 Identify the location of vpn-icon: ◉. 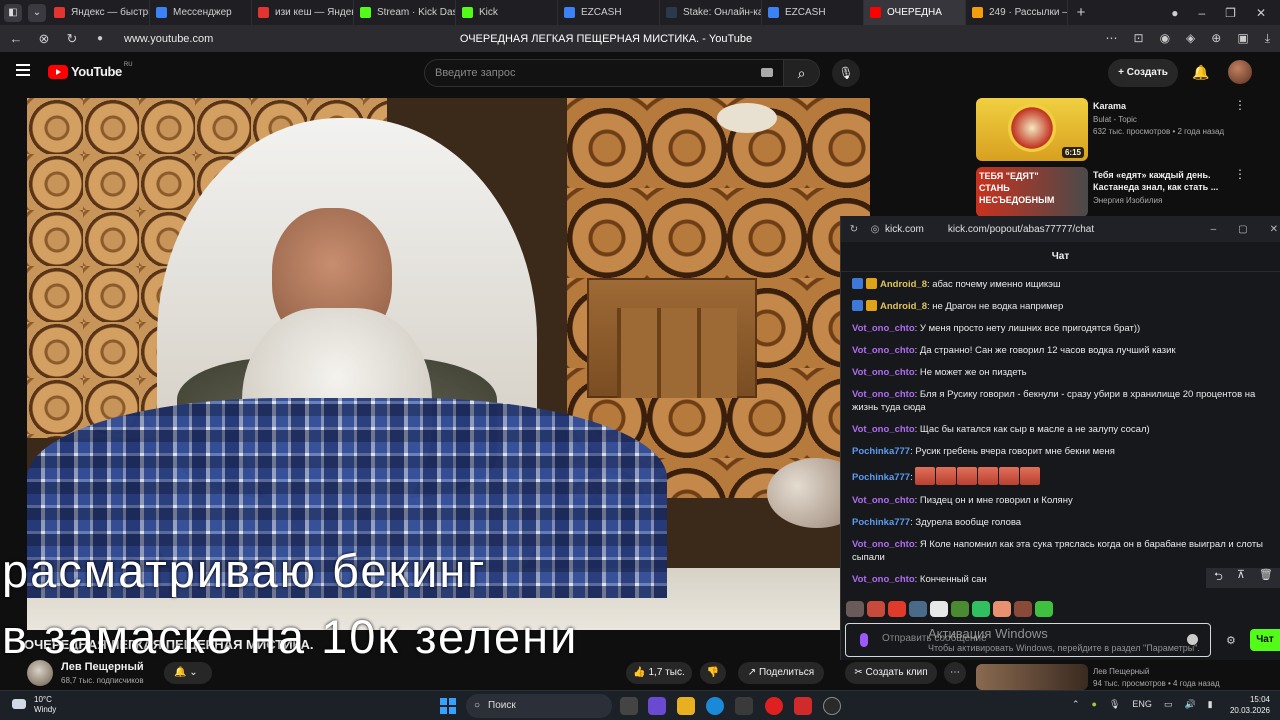
(1165, 38).